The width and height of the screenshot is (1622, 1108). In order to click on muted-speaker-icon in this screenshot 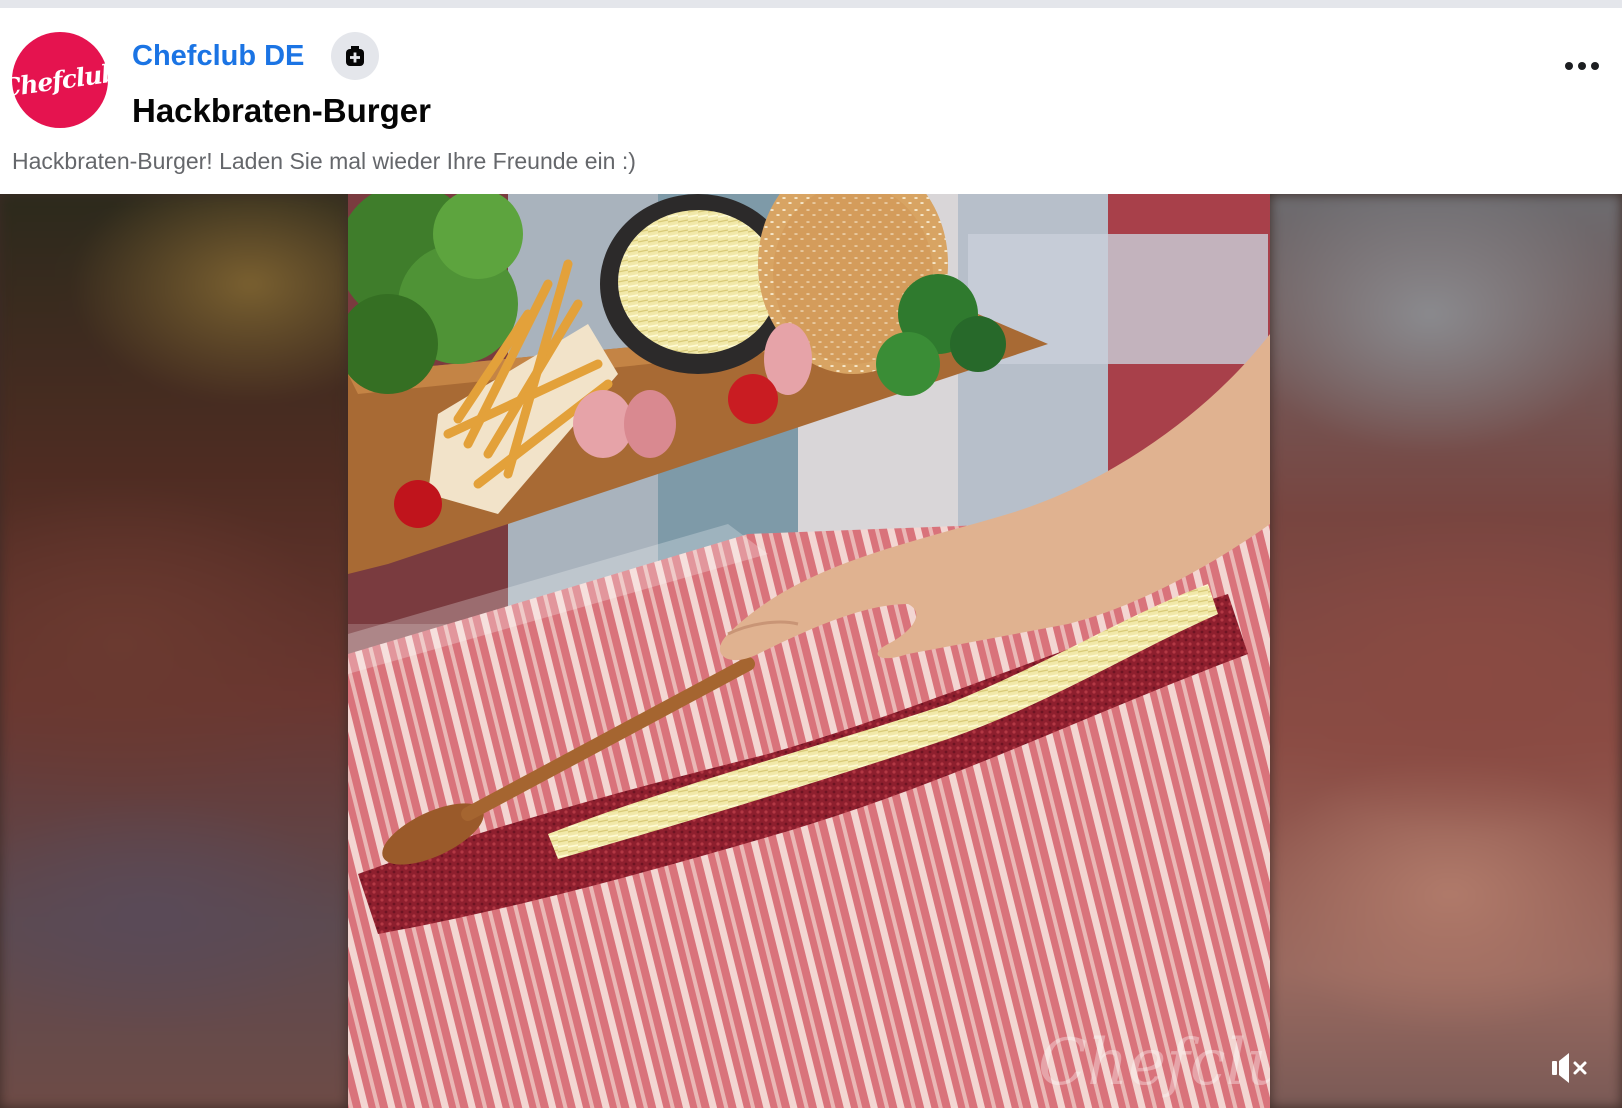, I will do `click(1569, 1068)`.